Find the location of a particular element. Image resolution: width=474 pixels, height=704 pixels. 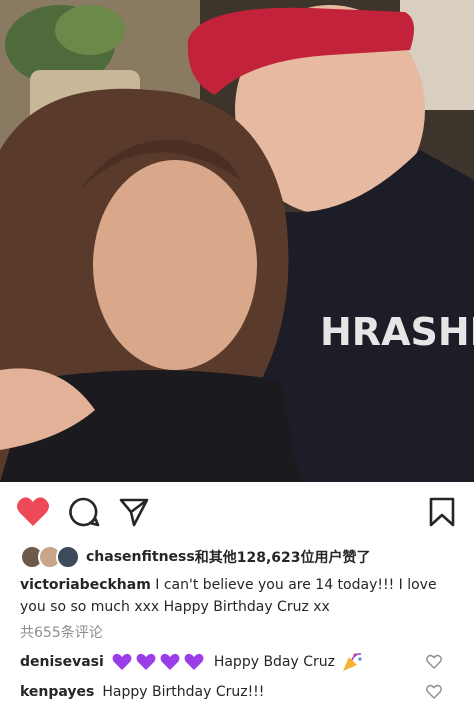

likes-summary: chasenfitness 和其他128,623位用户赞了 is located at coordinates (240, 557).